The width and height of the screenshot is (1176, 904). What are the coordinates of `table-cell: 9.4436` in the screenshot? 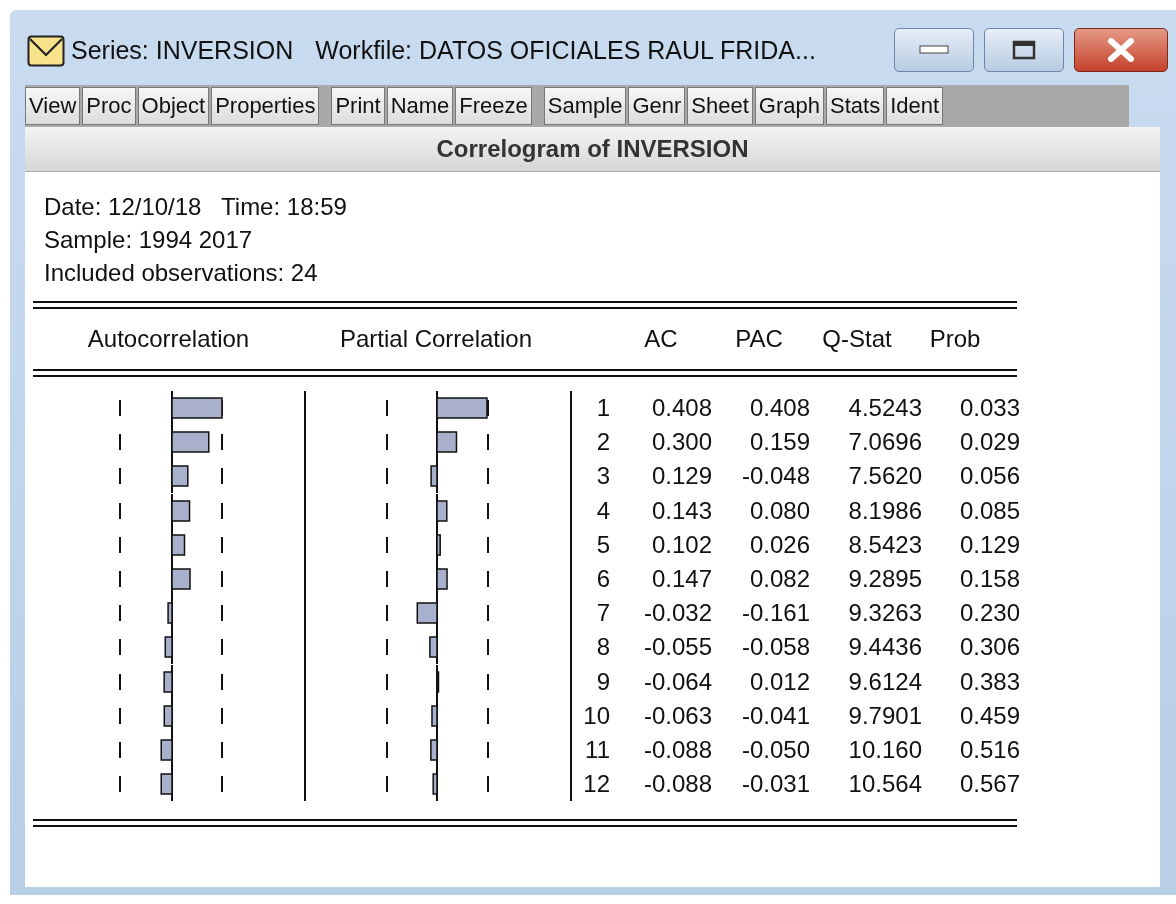 It's located at (885, 647).